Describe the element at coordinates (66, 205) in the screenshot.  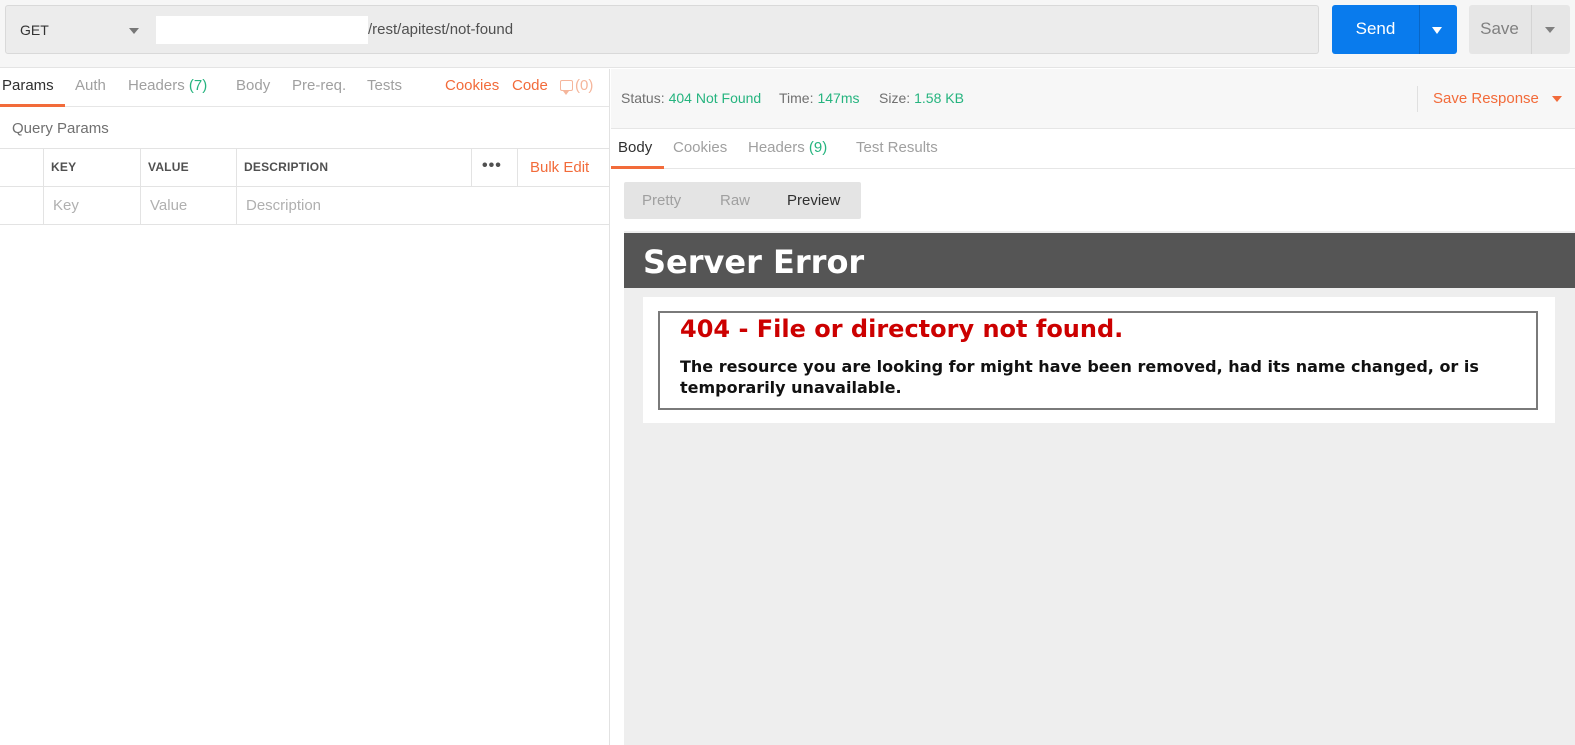
I see `key-placeholder: Key` at that location.